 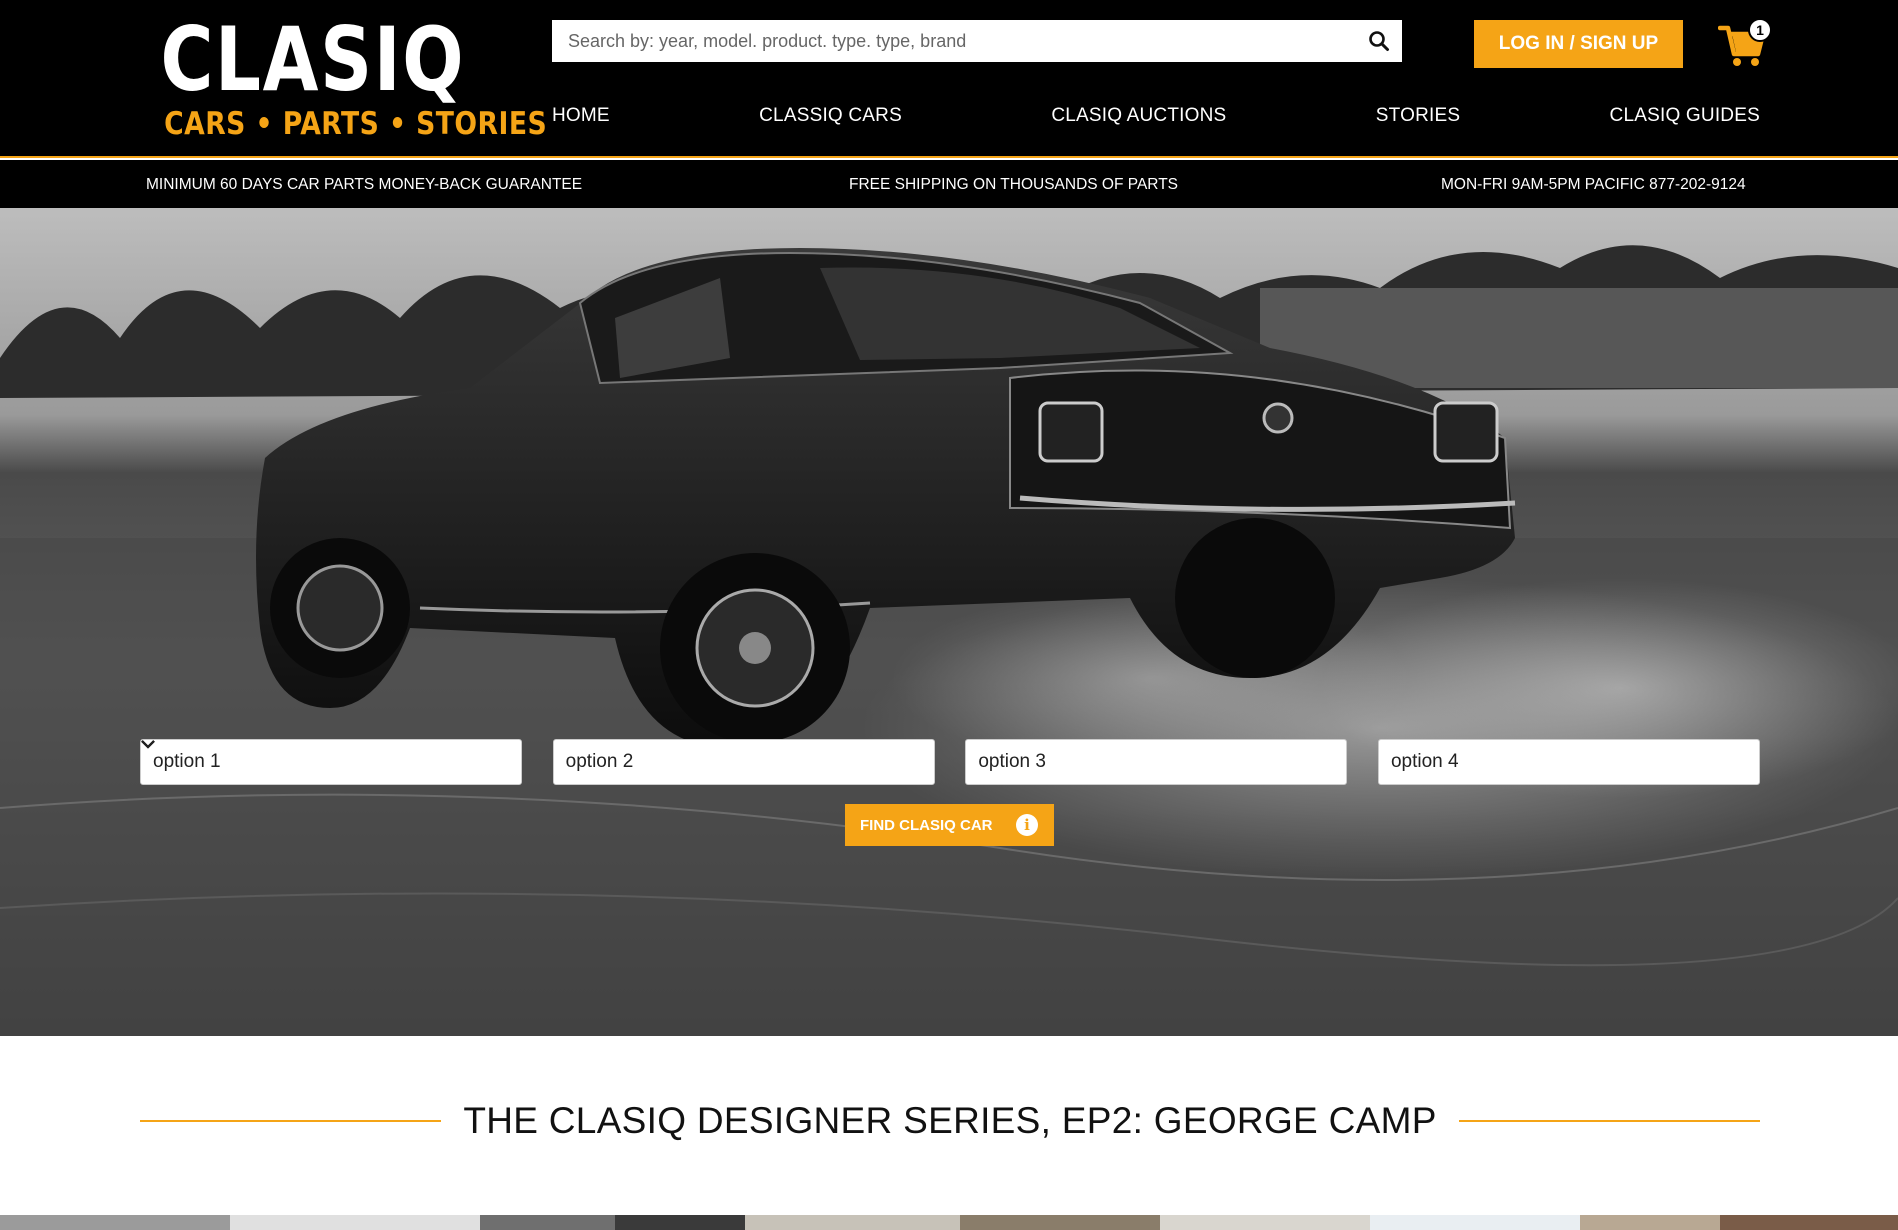 I want to click on finder-select-3-value: option 3, so click(x=1012, y=761).